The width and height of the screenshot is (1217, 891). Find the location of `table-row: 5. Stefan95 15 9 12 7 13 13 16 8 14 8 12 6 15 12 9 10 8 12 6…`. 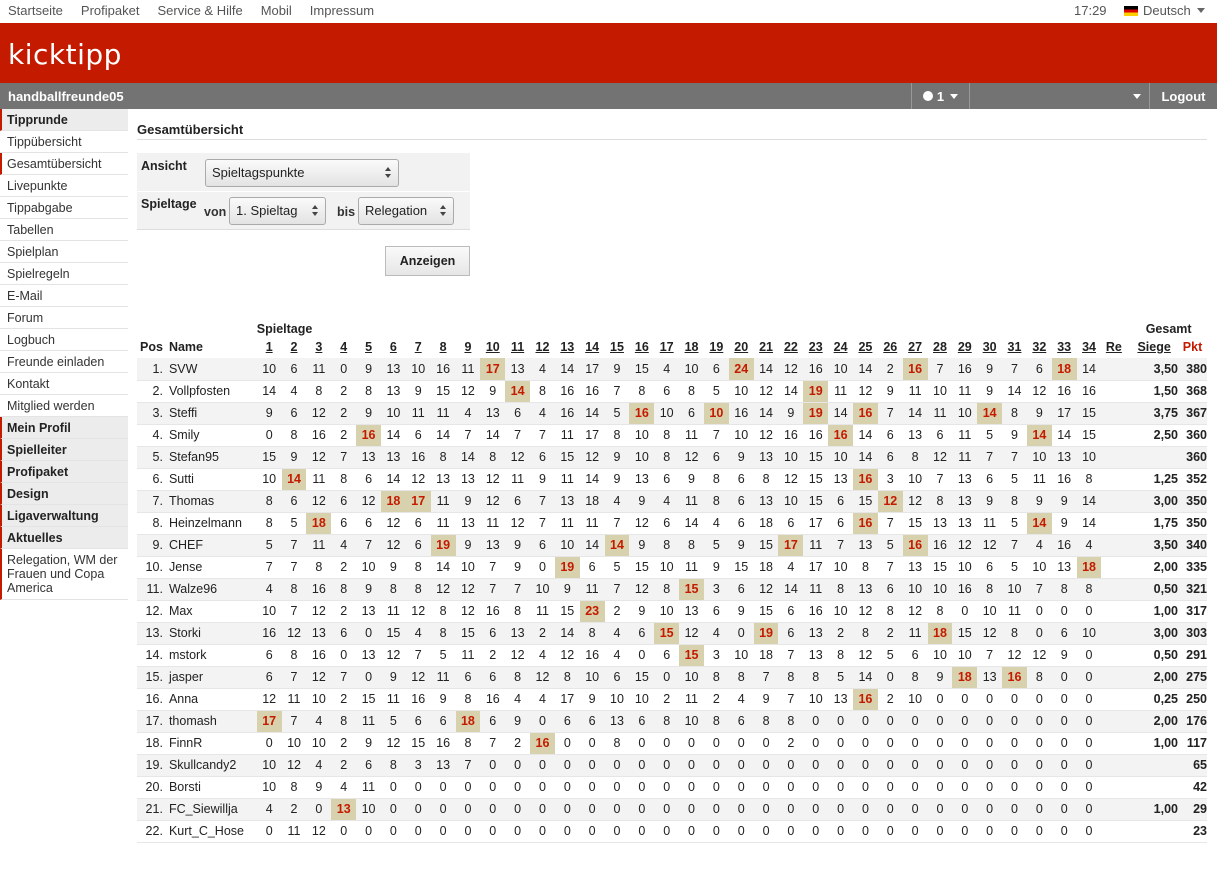

table-row: 5. Stefan95 15 9 12 7 13 13 16 8 14 8 12 6 15 12 9 10 8 12 6… is located at coordinates (672, 457).